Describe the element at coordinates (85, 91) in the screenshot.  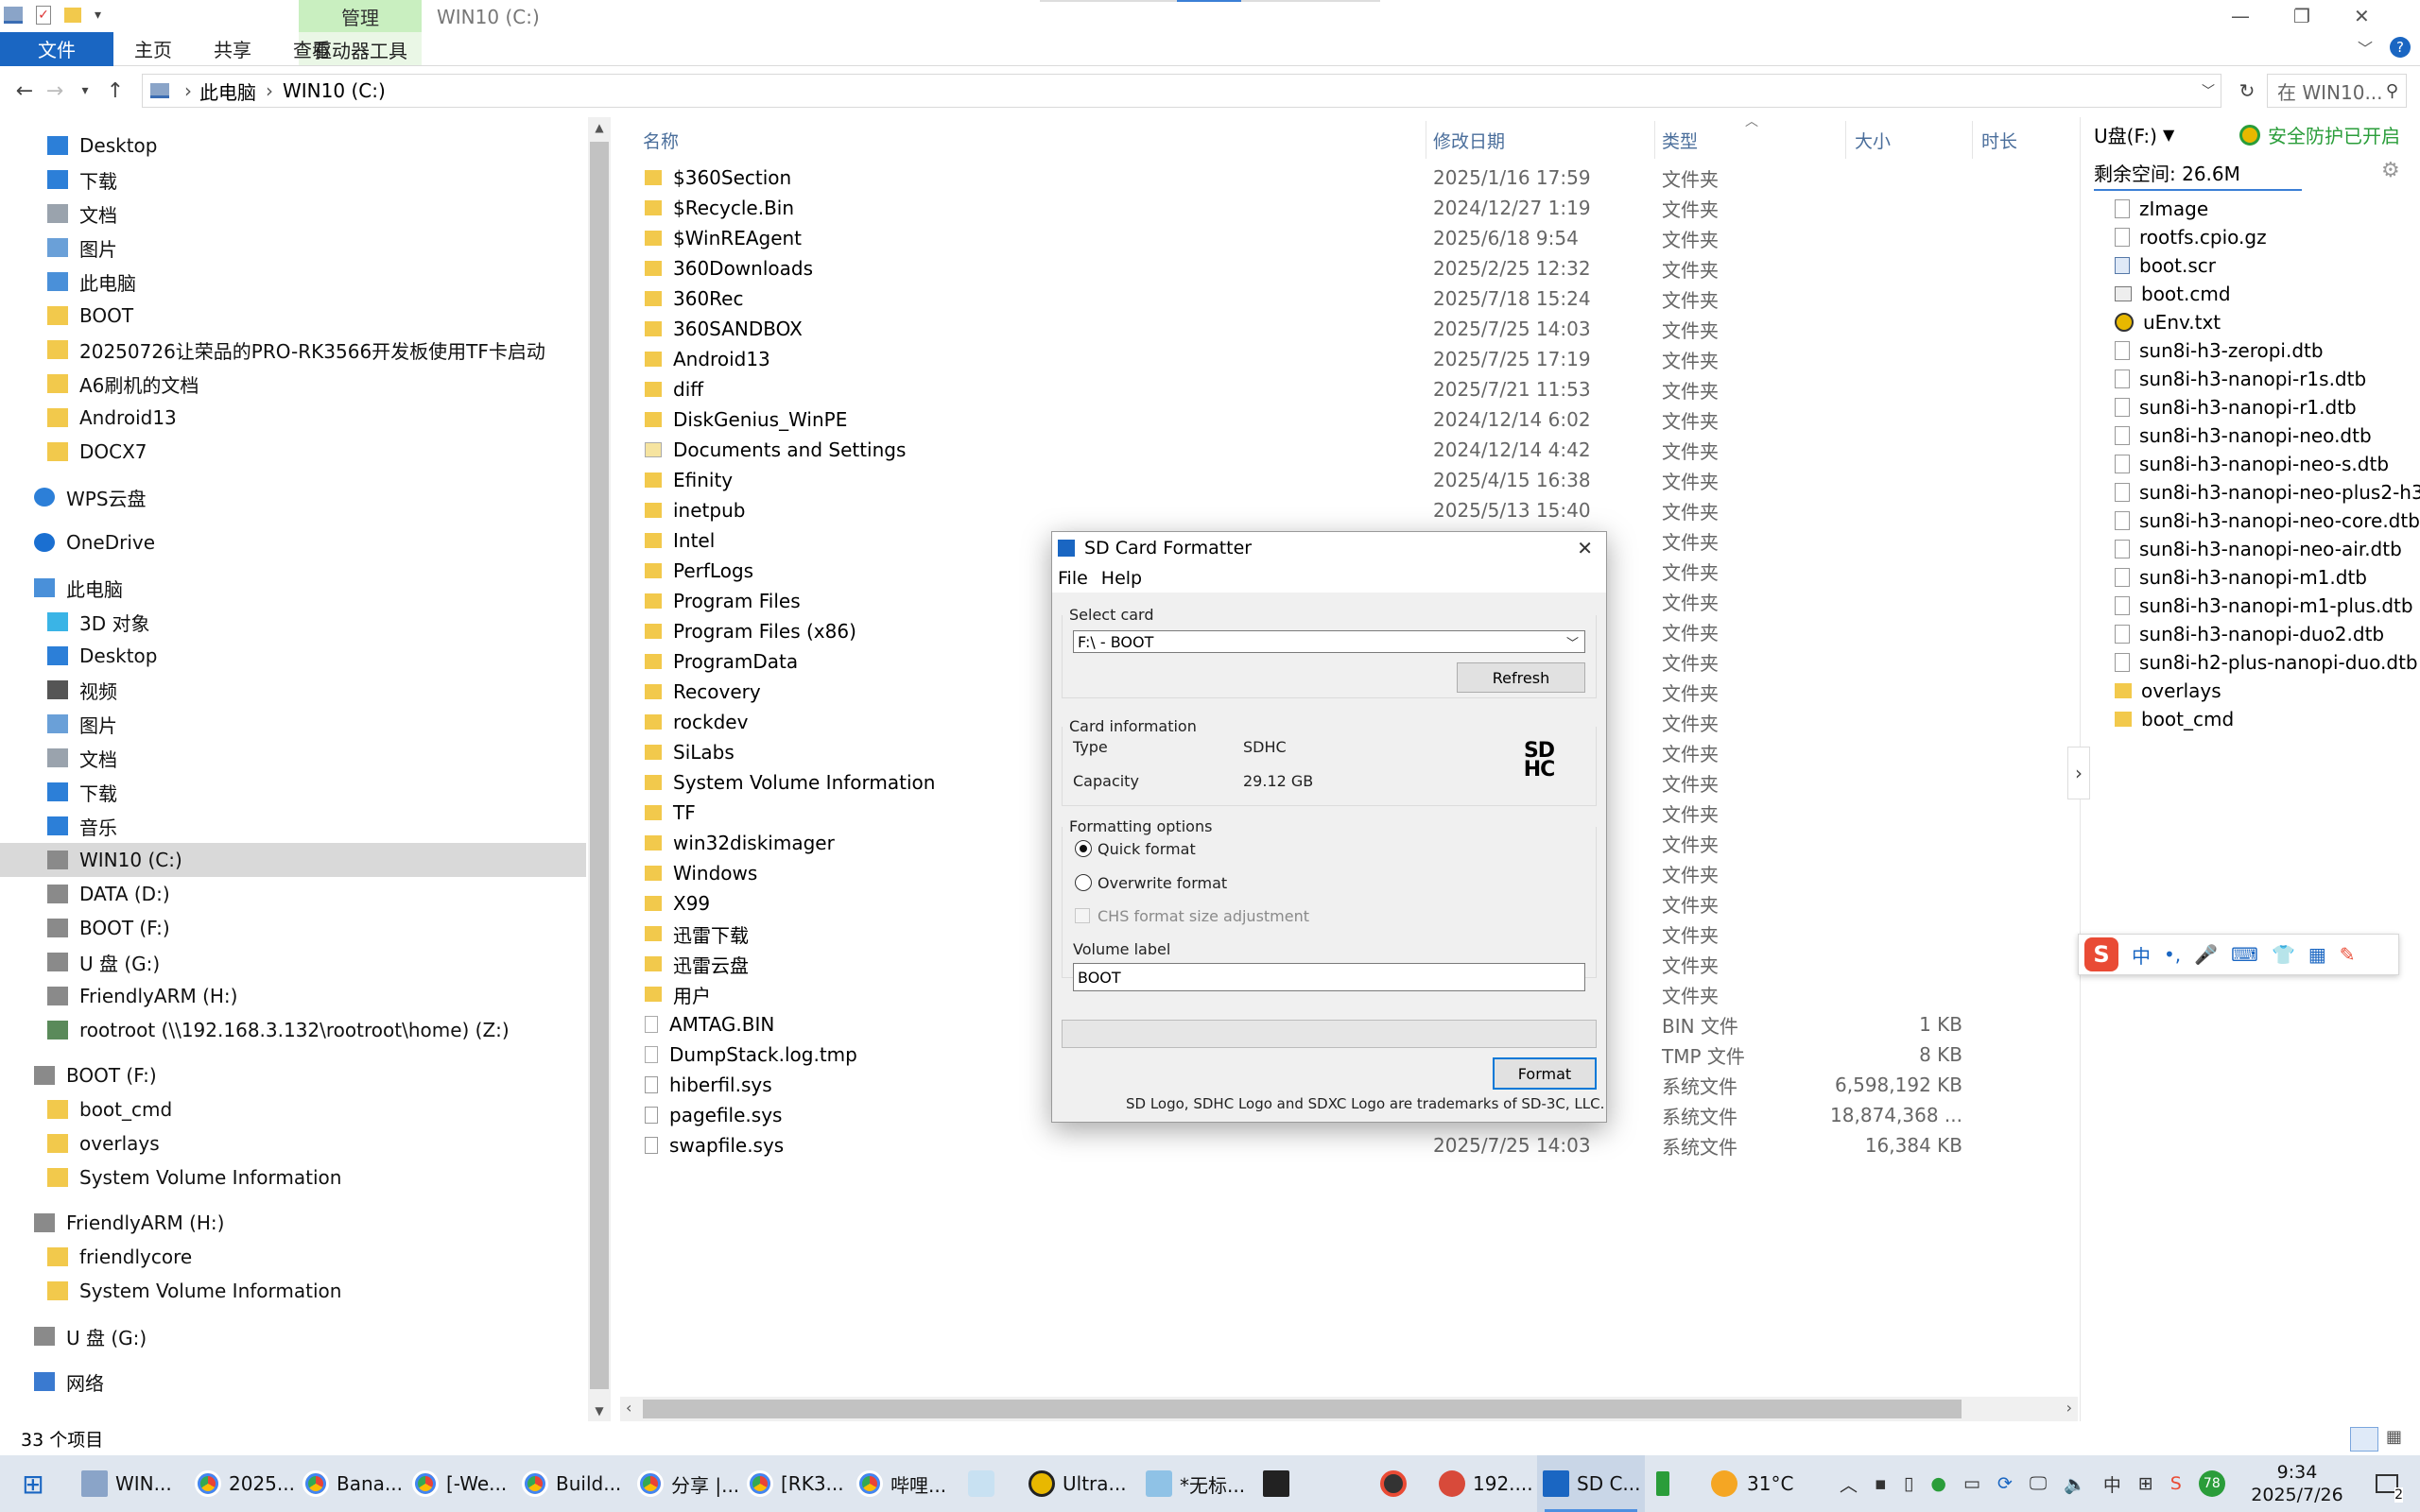
I see `recent-locations-button: ▾` at that location.